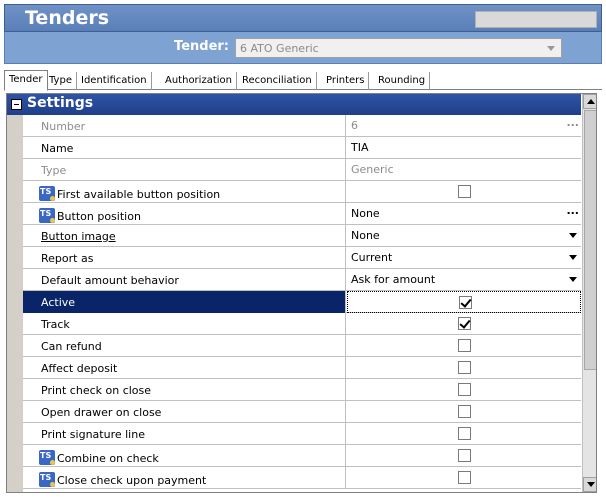 This screenshot has height=497, width=606. Describe the element at coordinates (184, 258) in the screenshot. I see `setting-name: Report as` at that location.